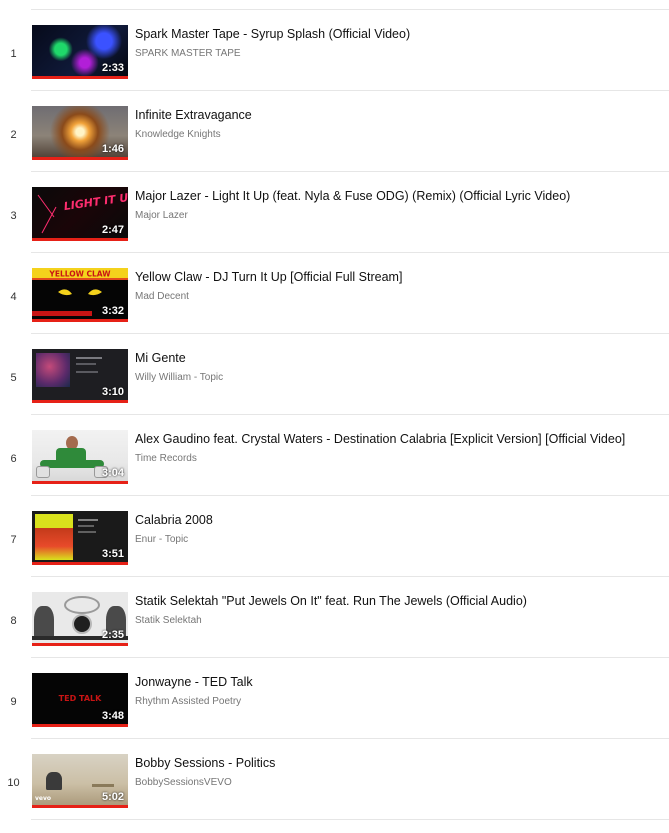 The height and width of the screenshot is (833, 669). What do you see at coordinates (80, 376) in the screenshot?
I see `video-thumbnail: 3:10` at bounding box center [80, 376].